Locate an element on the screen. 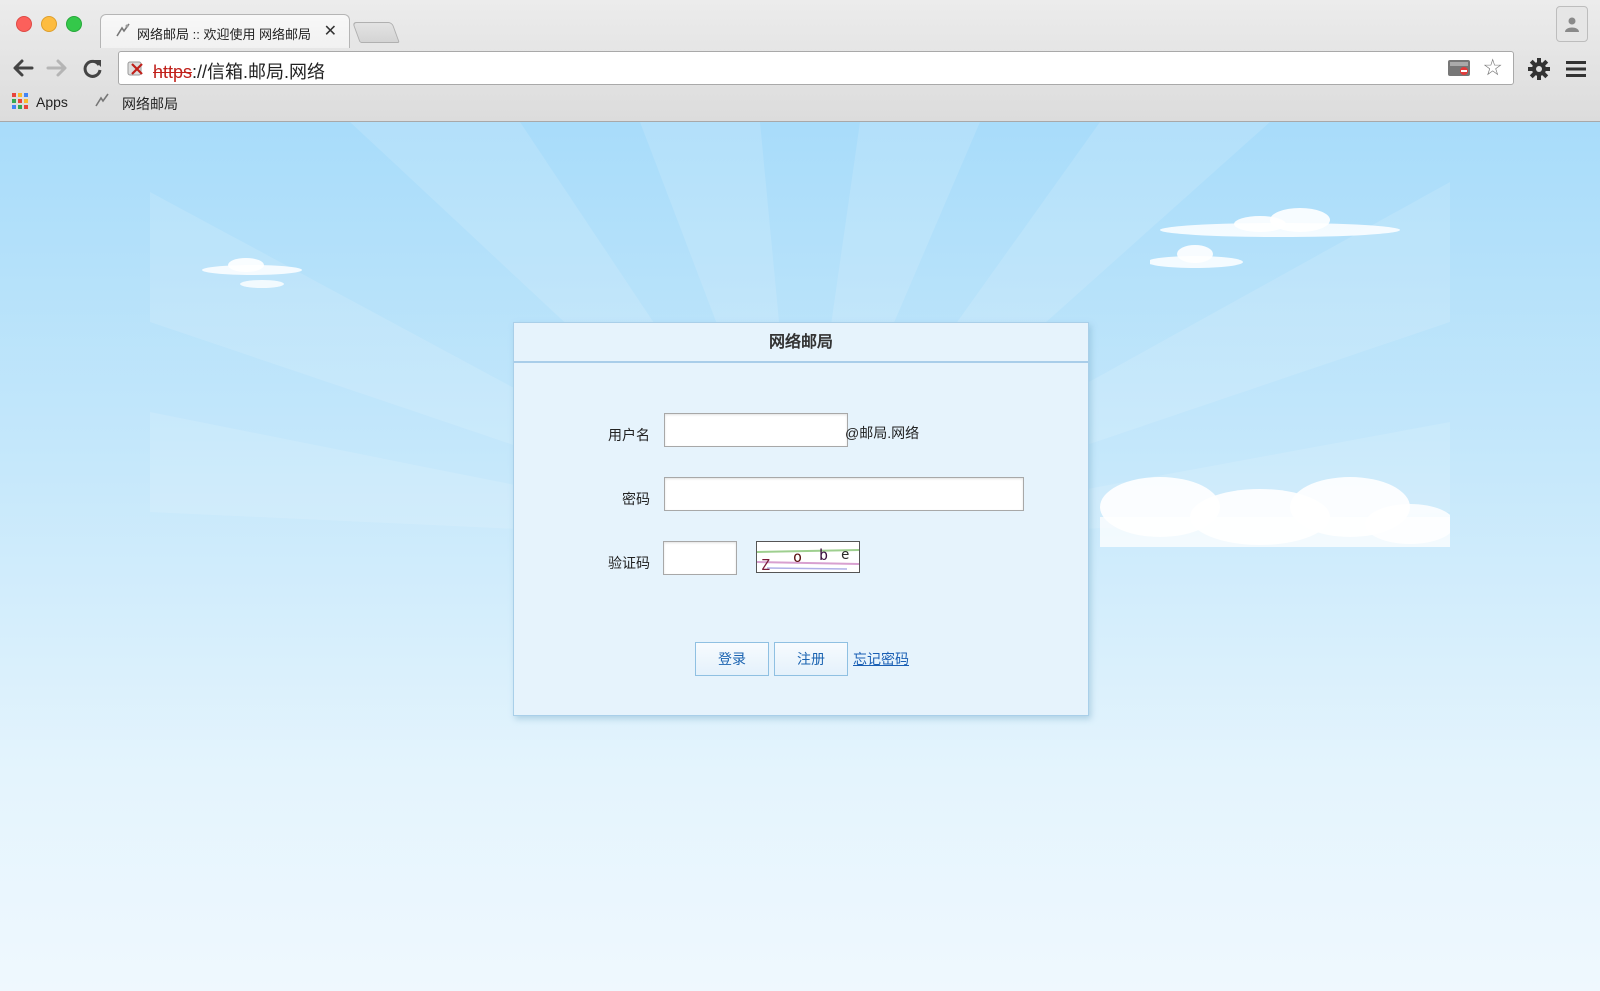  tab-title: 网络邮局 :: 欢迎使用 网络邮局 is located at coordinates (224, 34).